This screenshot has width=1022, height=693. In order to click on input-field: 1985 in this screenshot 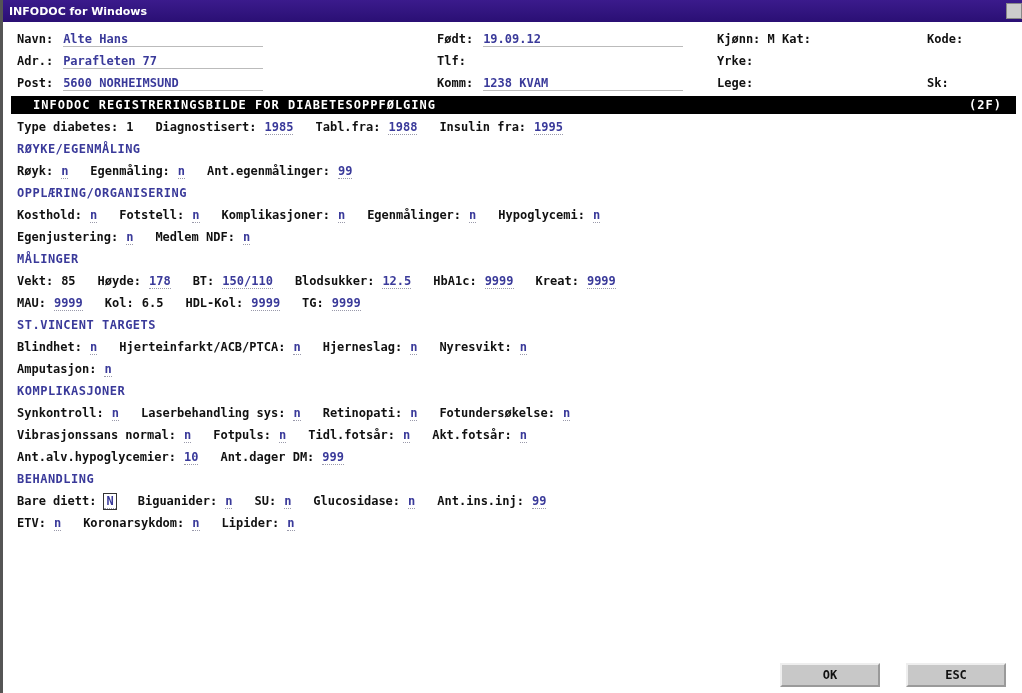, I will do `click(279, 127)`.